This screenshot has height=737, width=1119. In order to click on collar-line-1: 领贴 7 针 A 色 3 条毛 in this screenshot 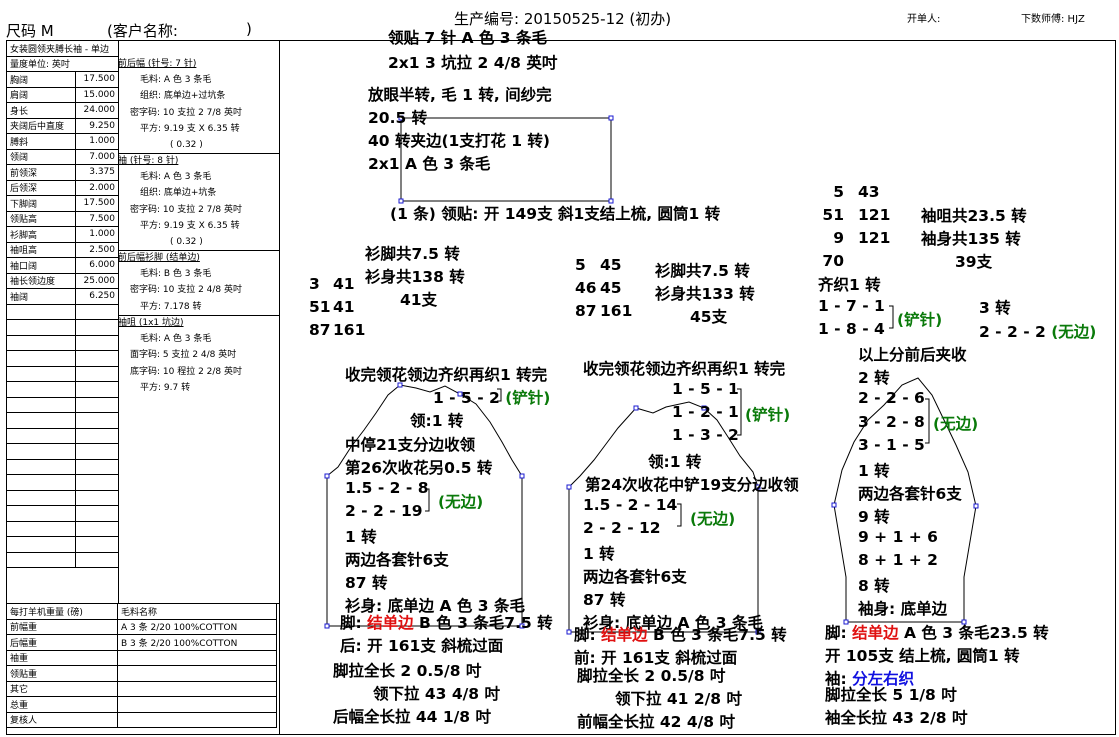, I will do `click(467, 38)`.